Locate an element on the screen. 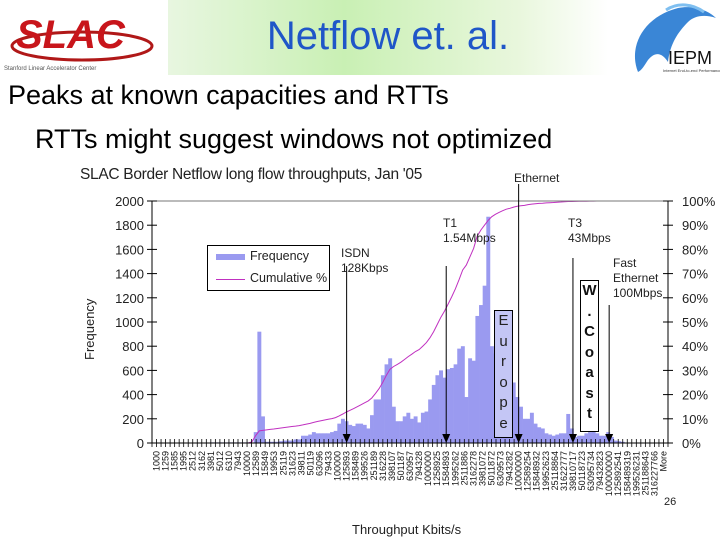 This screenshot has height=540, width=720. y2-tick-label: 20% is located at coordinates (695, 395).